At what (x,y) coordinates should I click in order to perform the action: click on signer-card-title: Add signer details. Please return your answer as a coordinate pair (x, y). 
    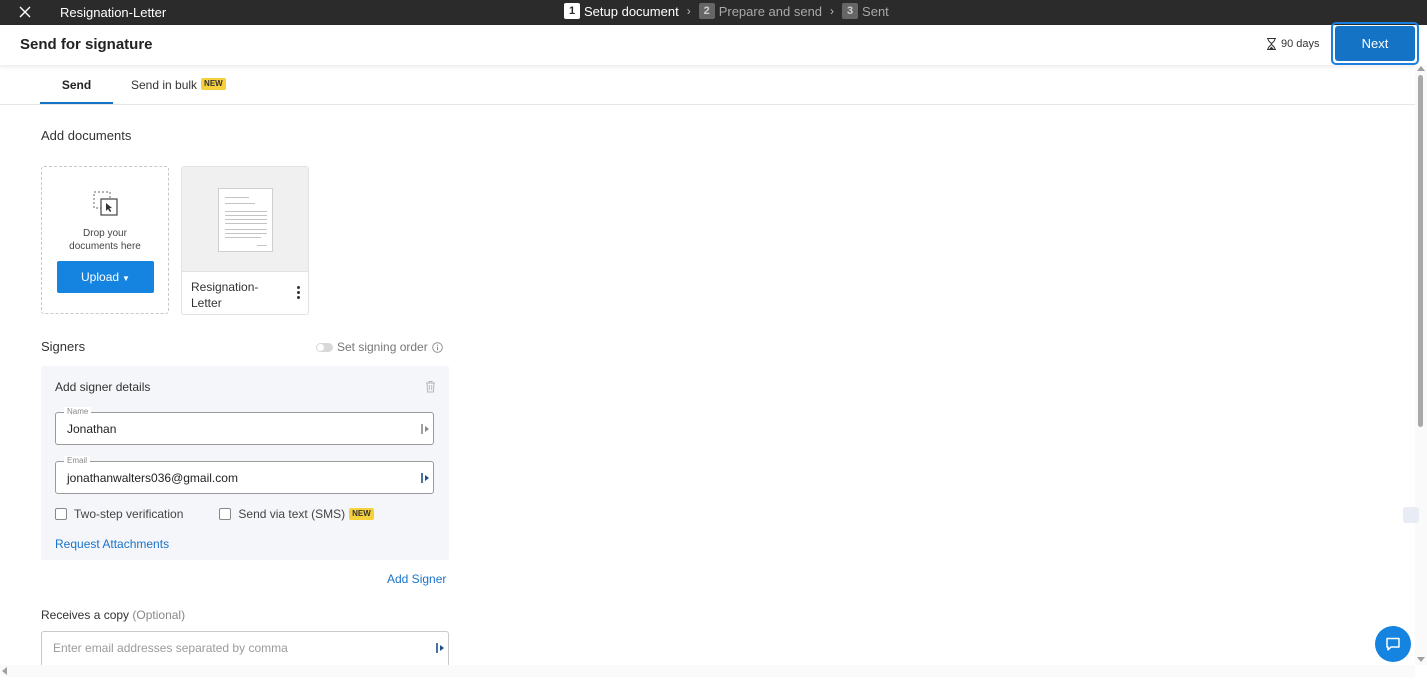
    Looking at the image, I should click on (103, 387).